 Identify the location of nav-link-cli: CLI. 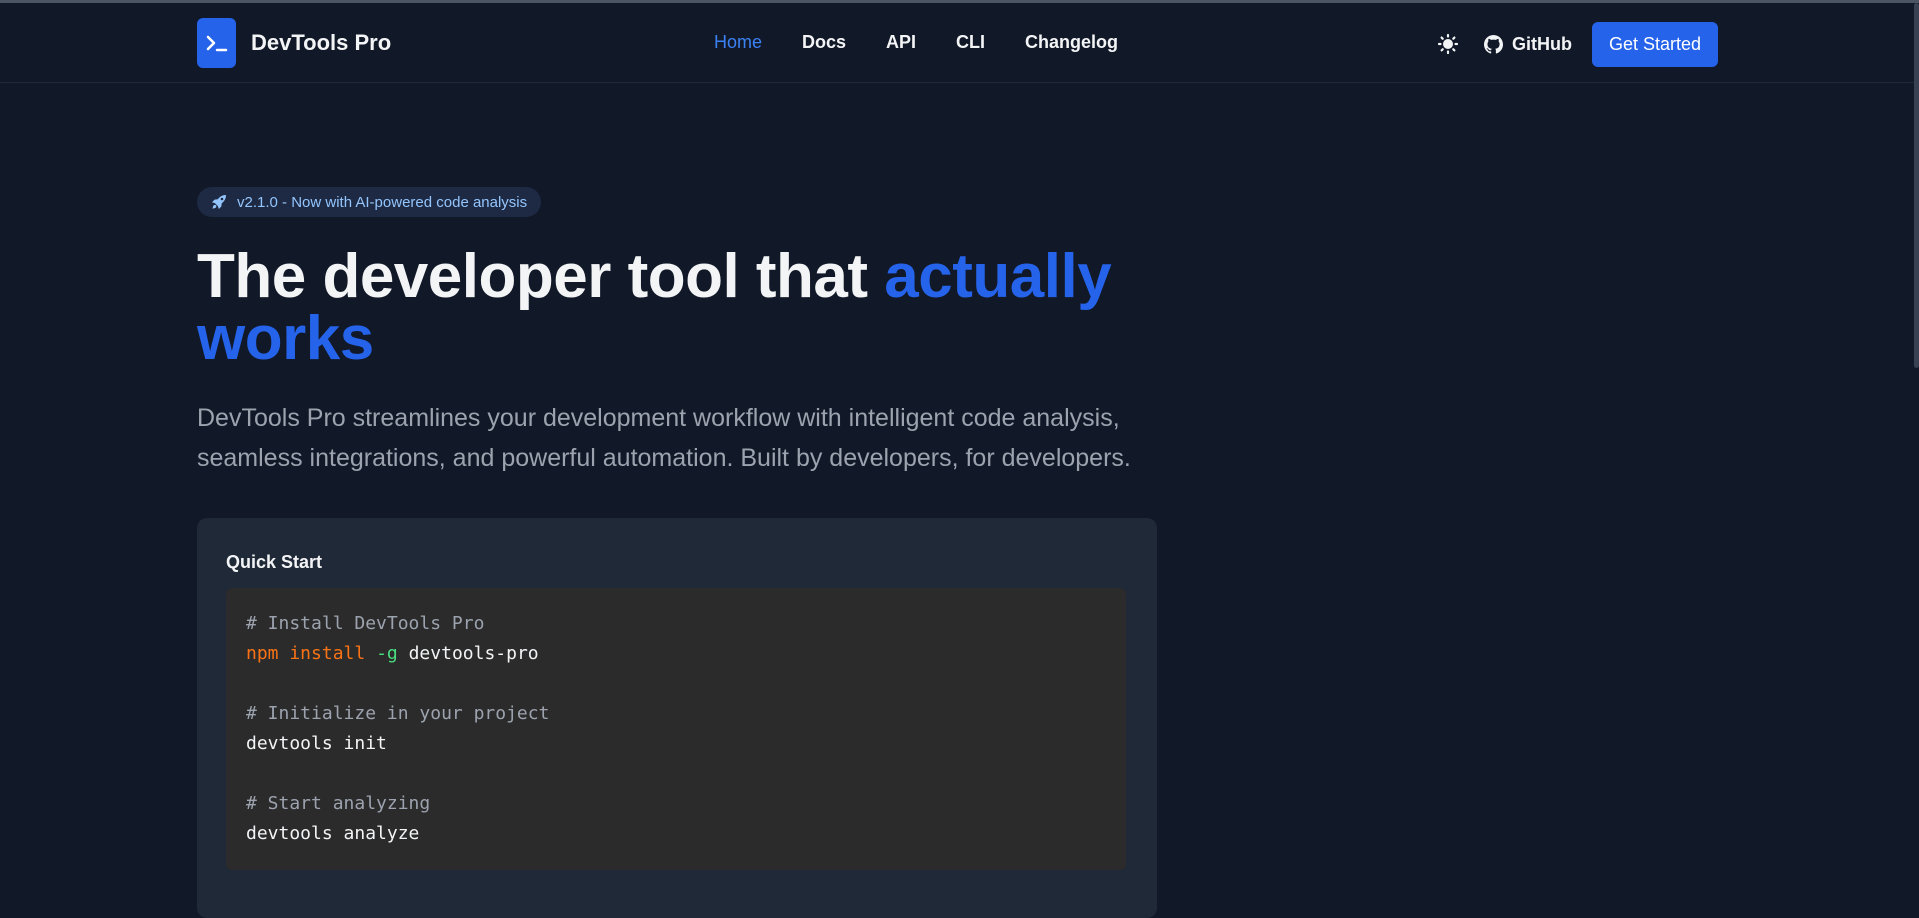
(970, 42).